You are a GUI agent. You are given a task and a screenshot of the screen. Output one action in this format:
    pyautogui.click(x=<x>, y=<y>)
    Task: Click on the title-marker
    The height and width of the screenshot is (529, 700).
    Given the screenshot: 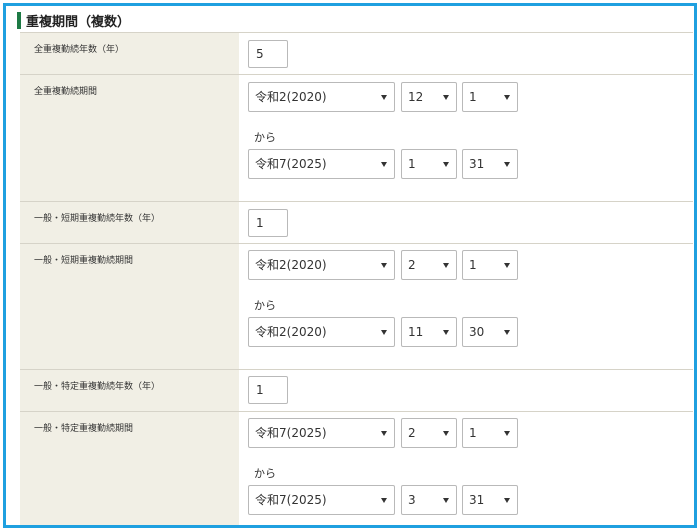 What is the action you would take?
    pyautogui.click(x=19, y=20)
    